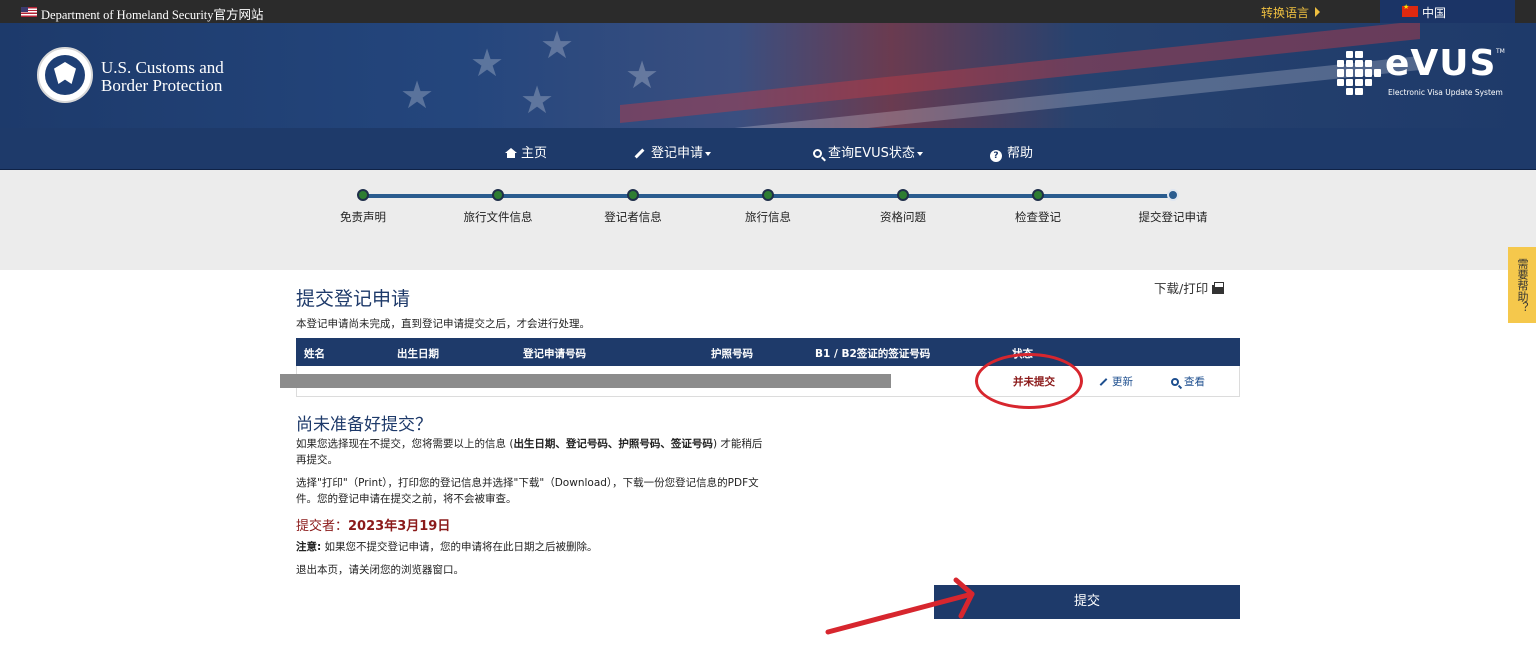  Describe the element at coordinates (996, 156) in the screenshot. I see `help-icon: ?` at that location.